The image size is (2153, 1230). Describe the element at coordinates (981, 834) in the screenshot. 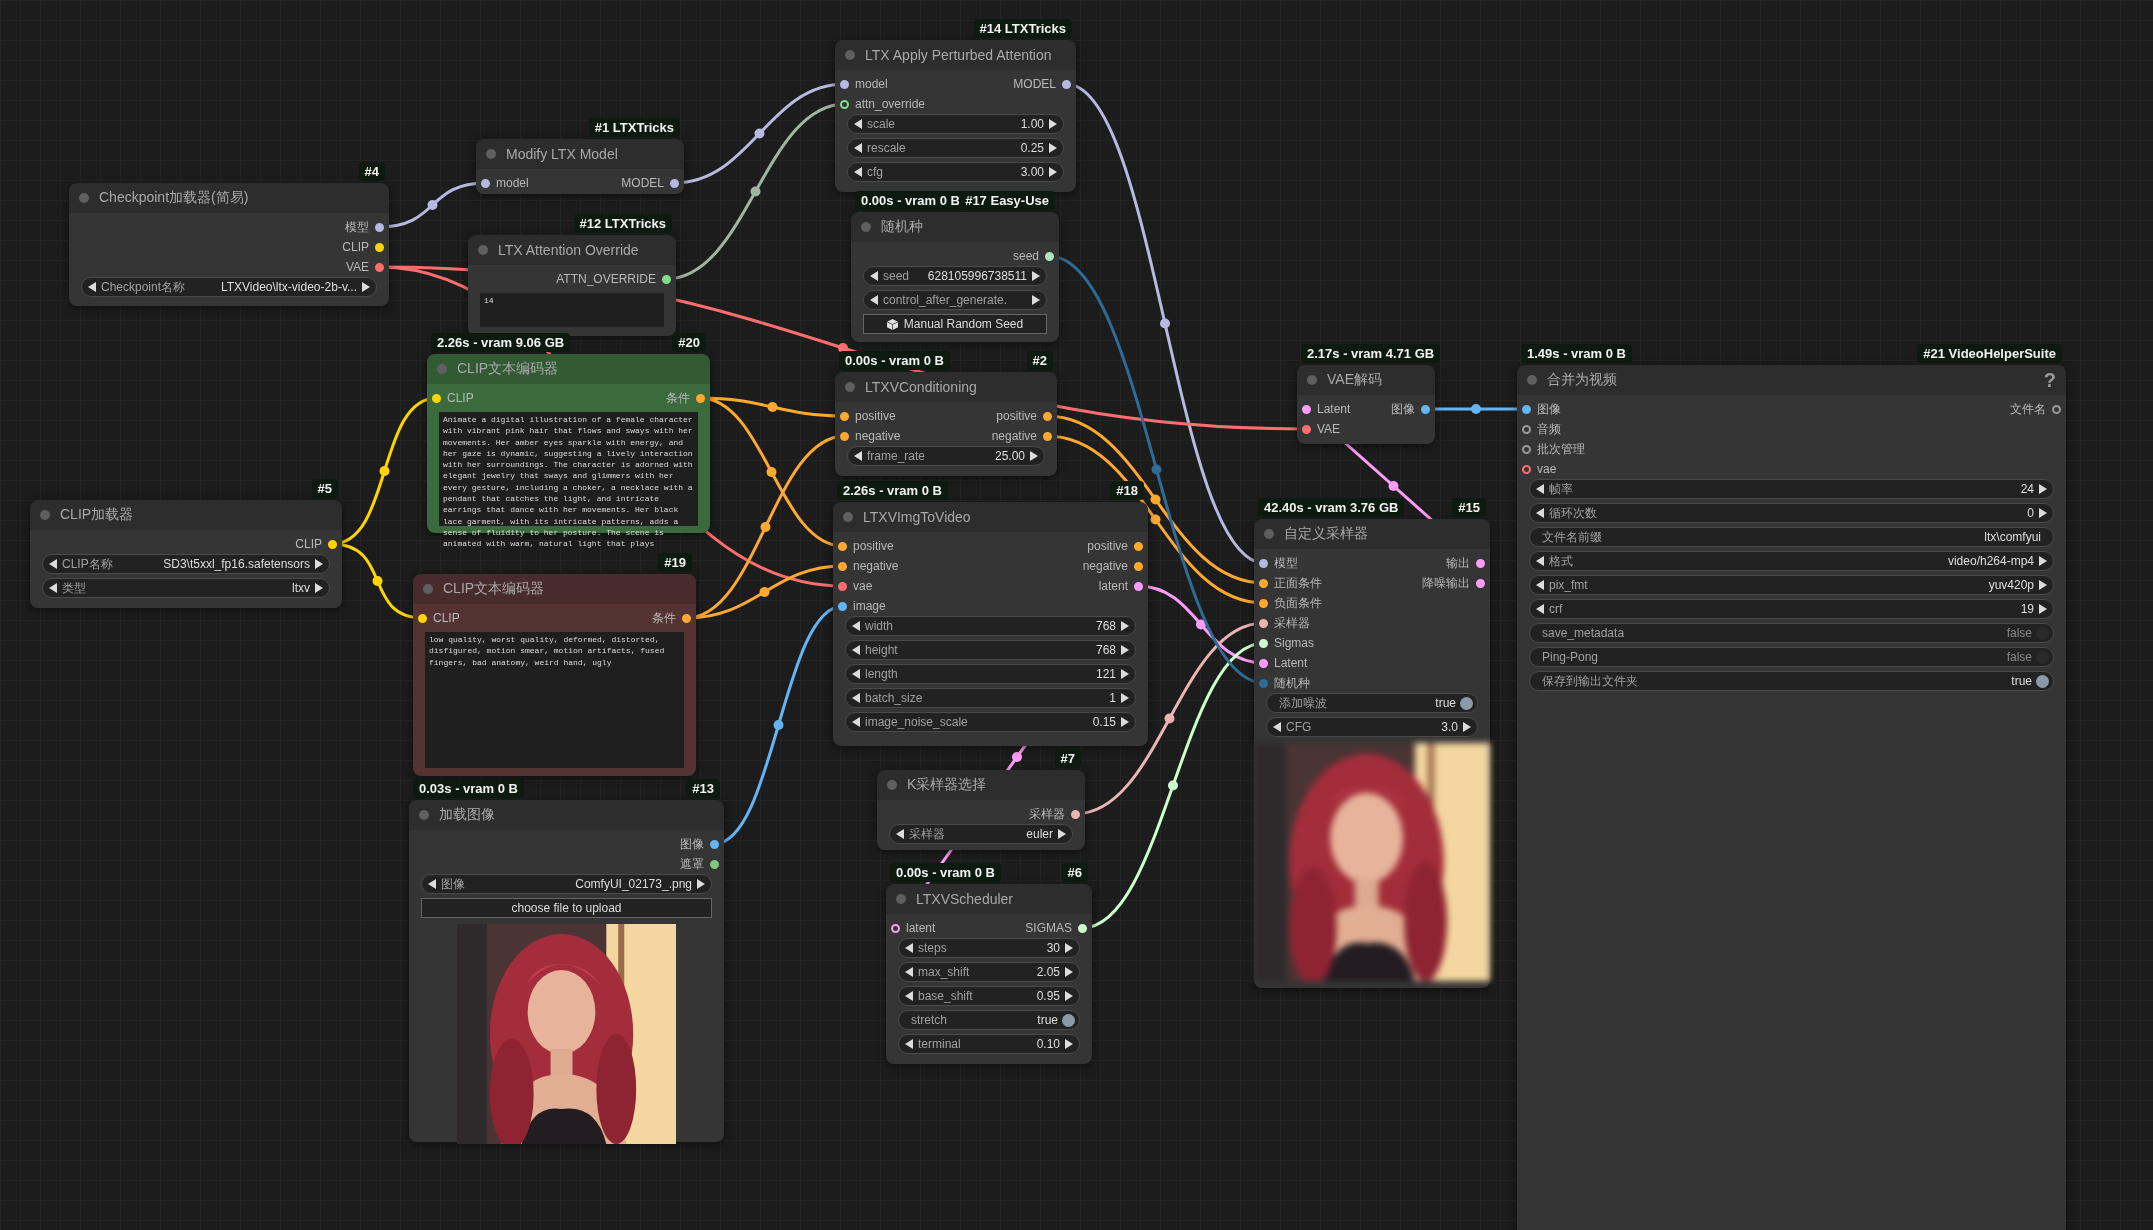

I see `value-widget: 采样器 euler` at that location.